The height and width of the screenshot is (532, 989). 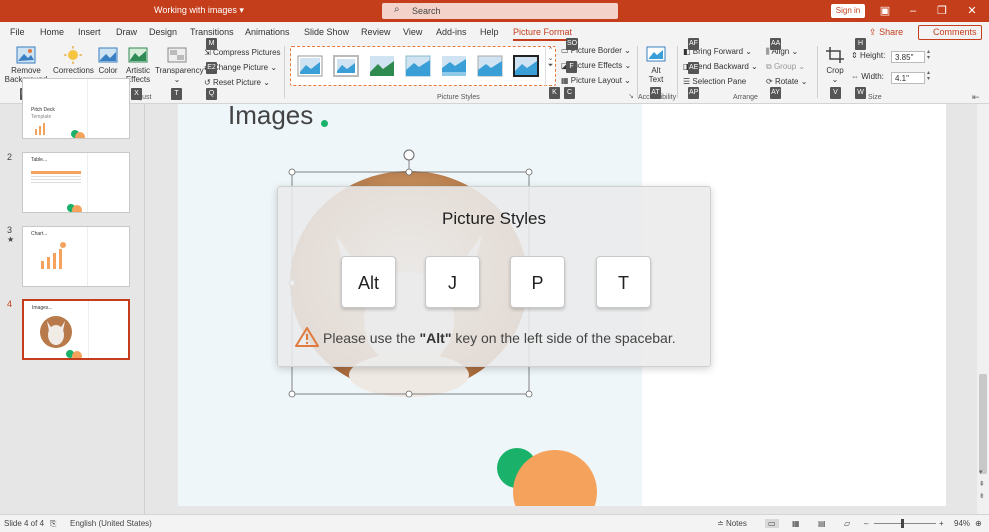 I want to click on ribbon-display-icon: ▣, so click(x=885, y=11).